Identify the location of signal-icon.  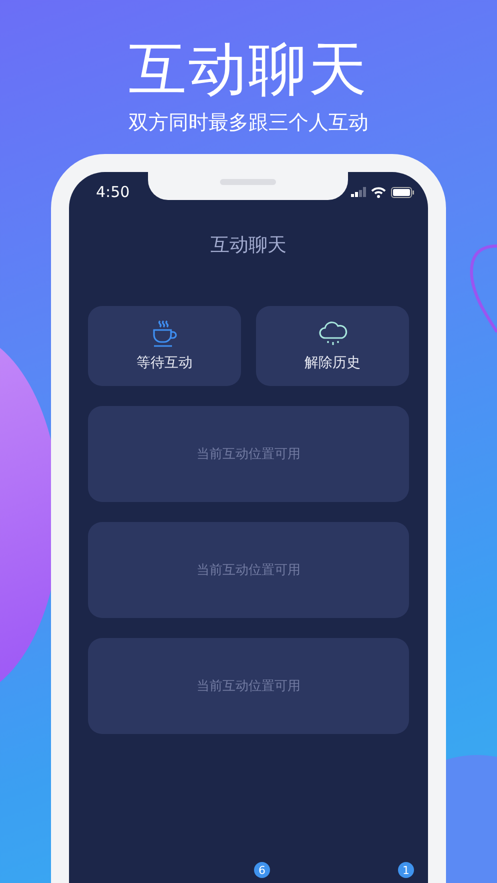
(358, 192).